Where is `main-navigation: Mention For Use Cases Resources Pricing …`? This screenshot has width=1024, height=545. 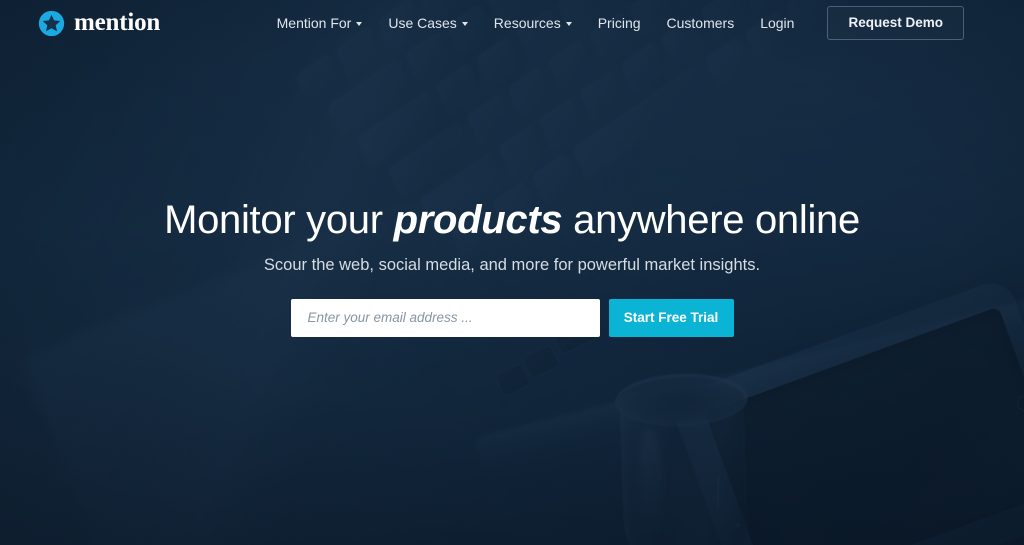 main-navigation: Mention For Use Cases Resources Pricing … is located at coordinates (614, 23).